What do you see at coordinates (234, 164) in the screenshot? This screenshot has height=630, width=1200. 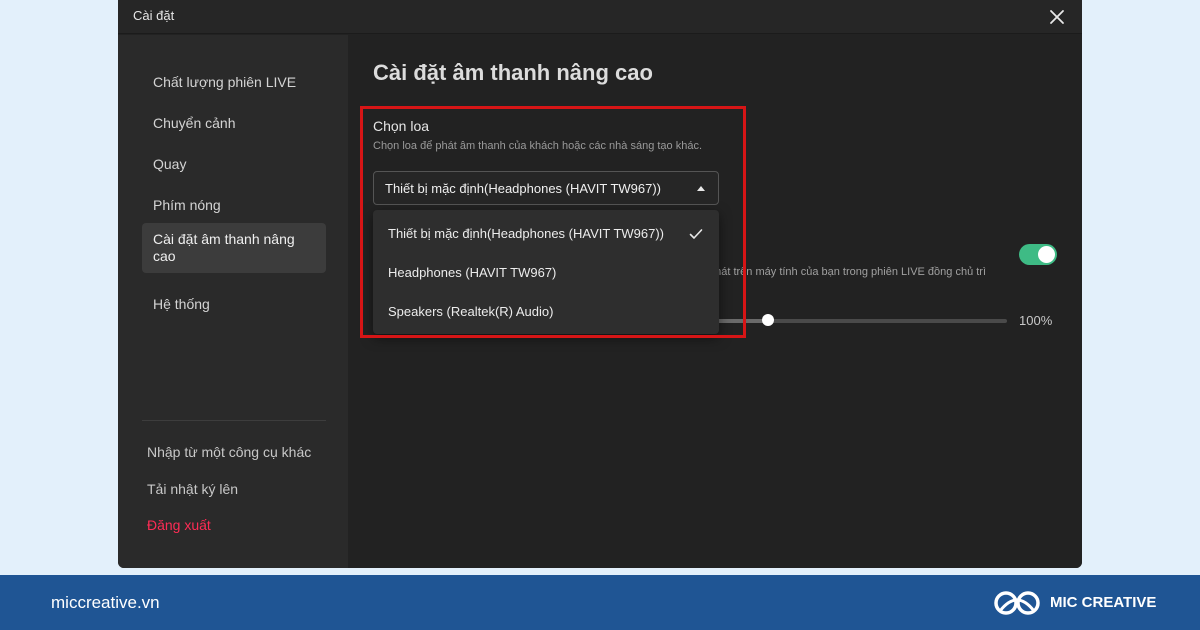 I see `sidebar-item-recording: Quay` at bounding box center [234, 164].